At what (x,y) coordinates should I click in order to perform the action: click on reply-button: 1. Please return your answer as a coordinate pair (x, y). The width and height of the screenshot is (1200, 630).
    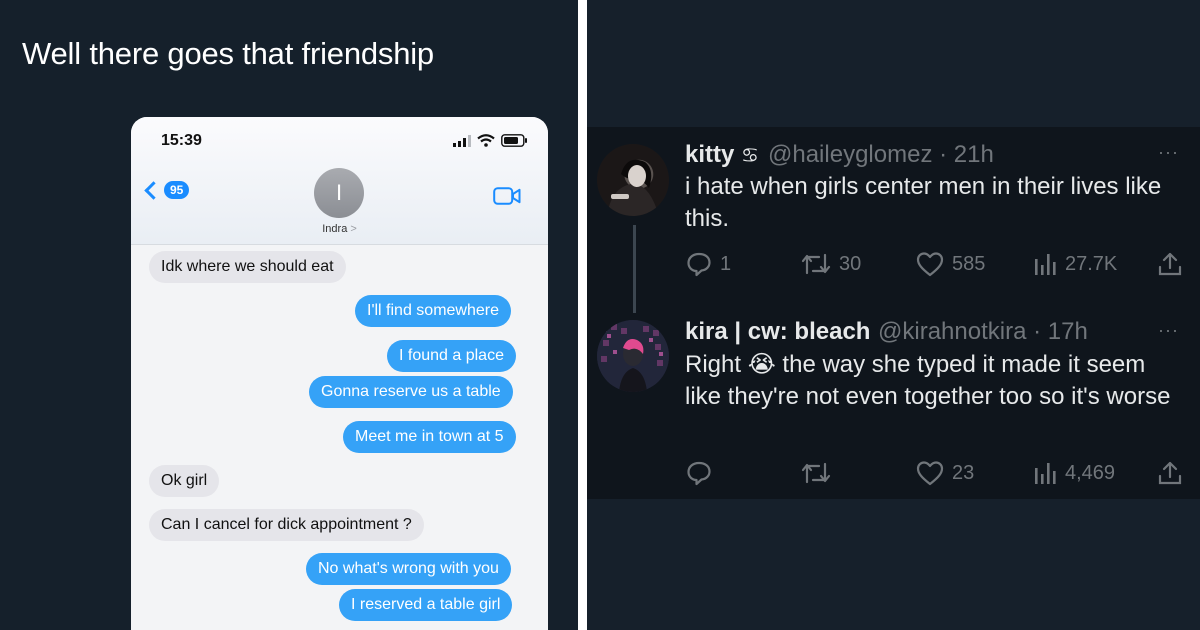
    Looking at the image, I should click on (708, 264).